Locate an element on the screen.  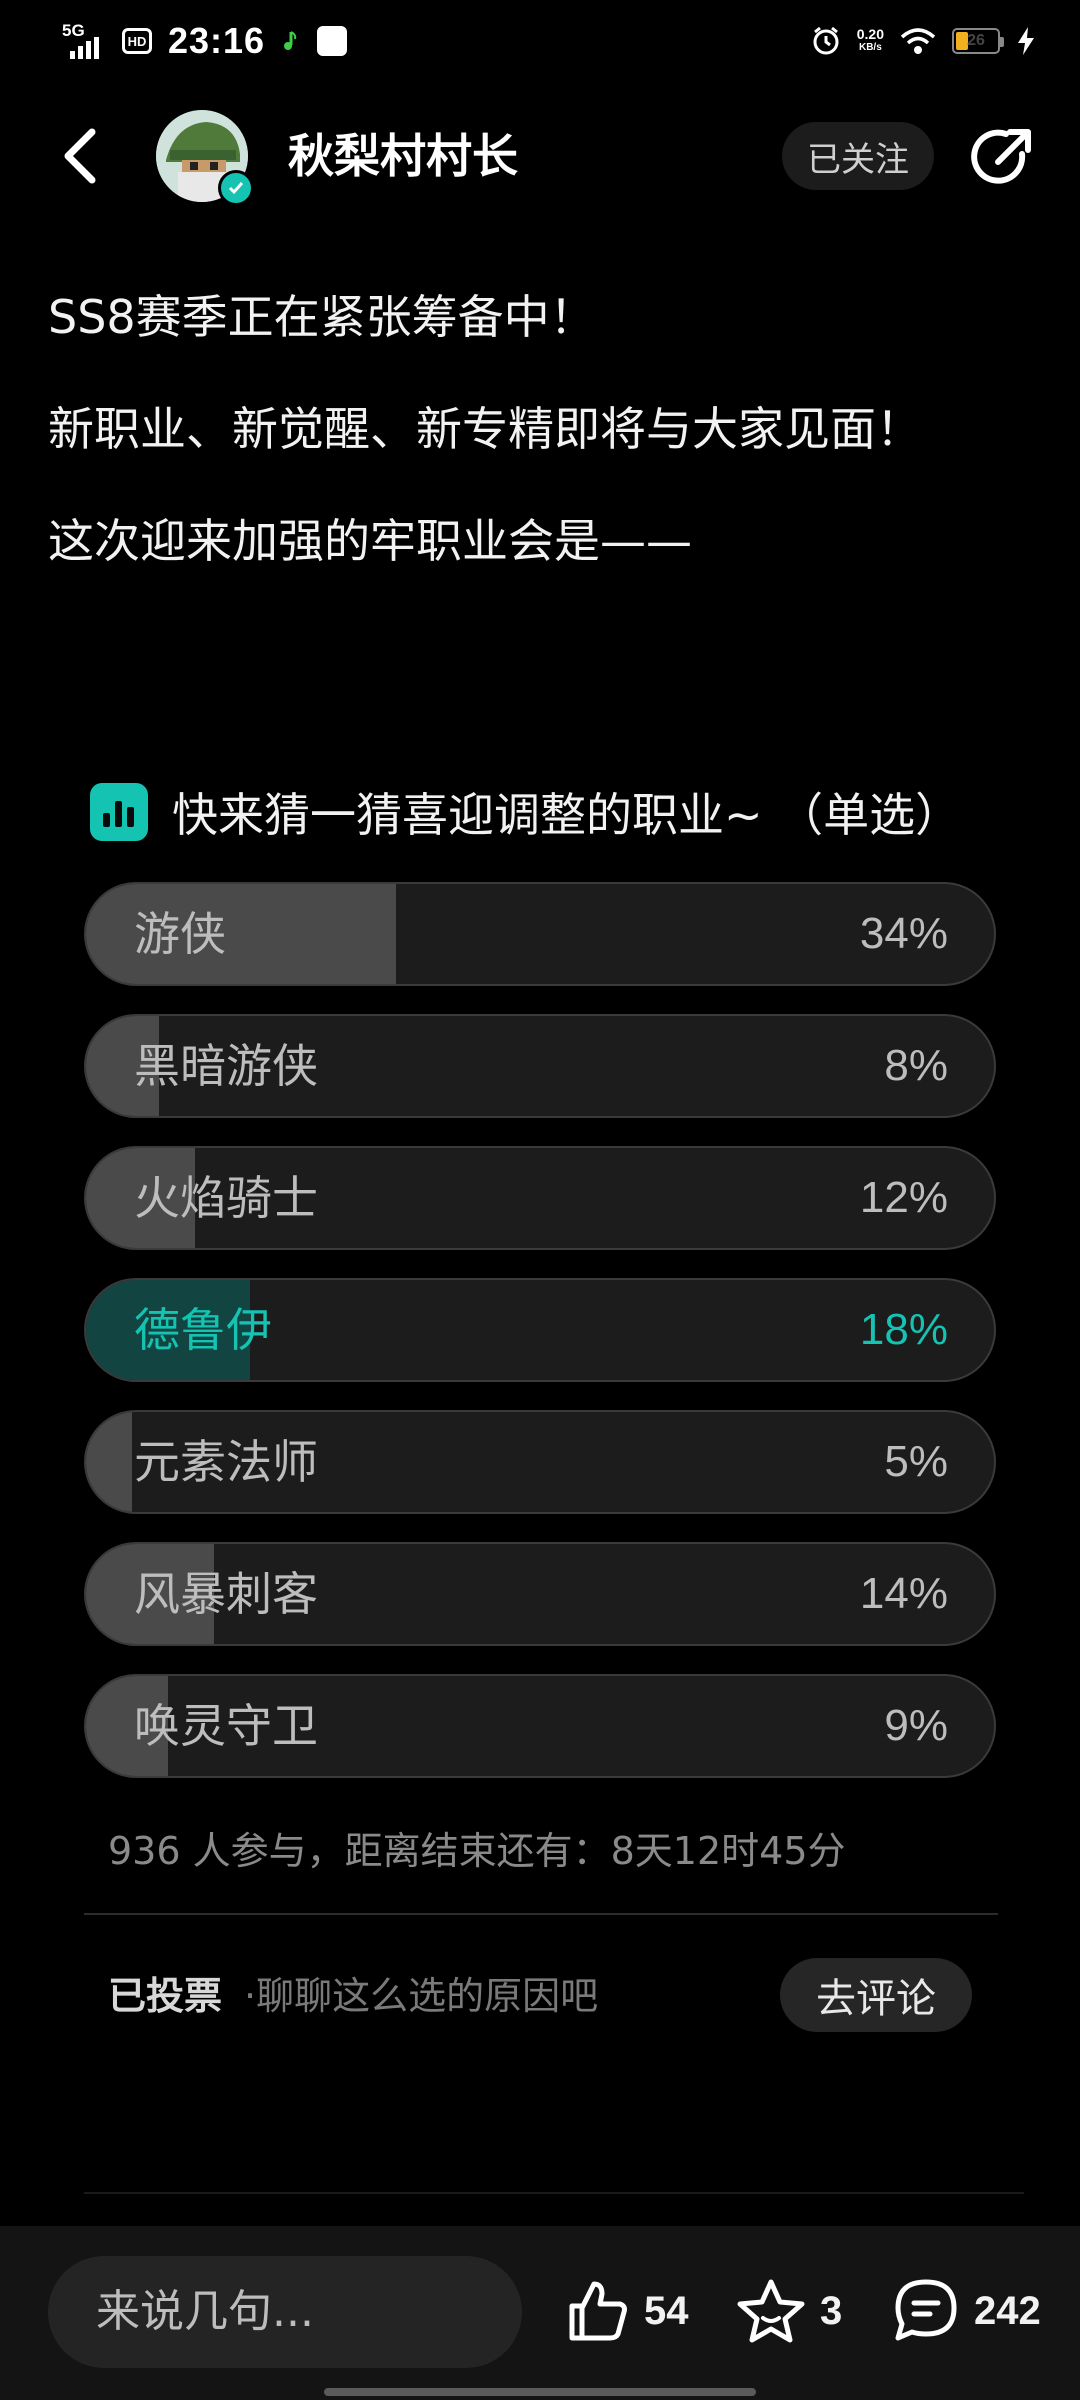
verified-badge-icon is located at coordinates (236, 188).